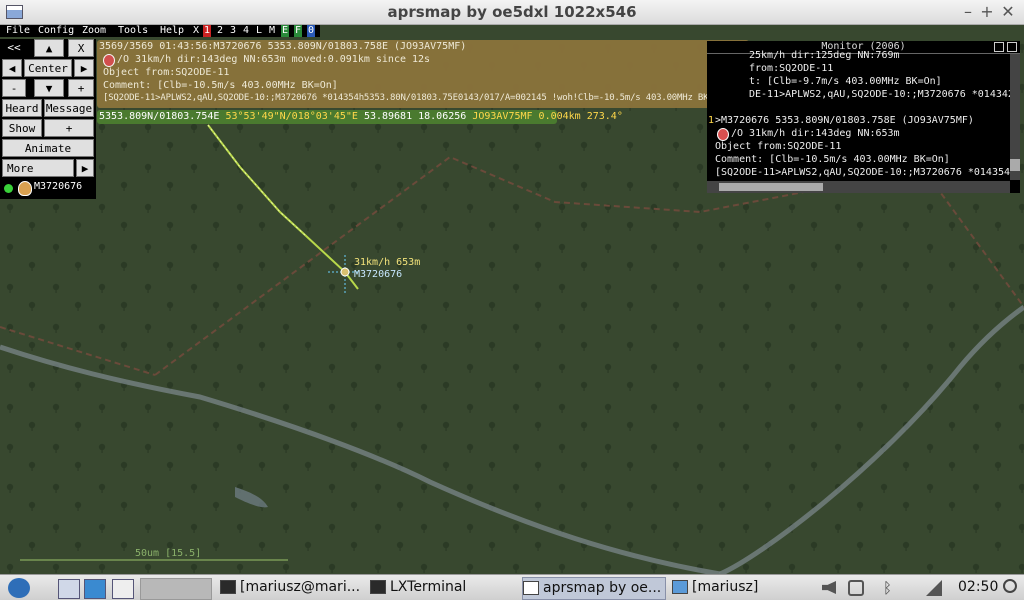  I want to click on window-titlebar: aprsmap by oe5dxl 1022x546 – + ✕, so click(512, 12).